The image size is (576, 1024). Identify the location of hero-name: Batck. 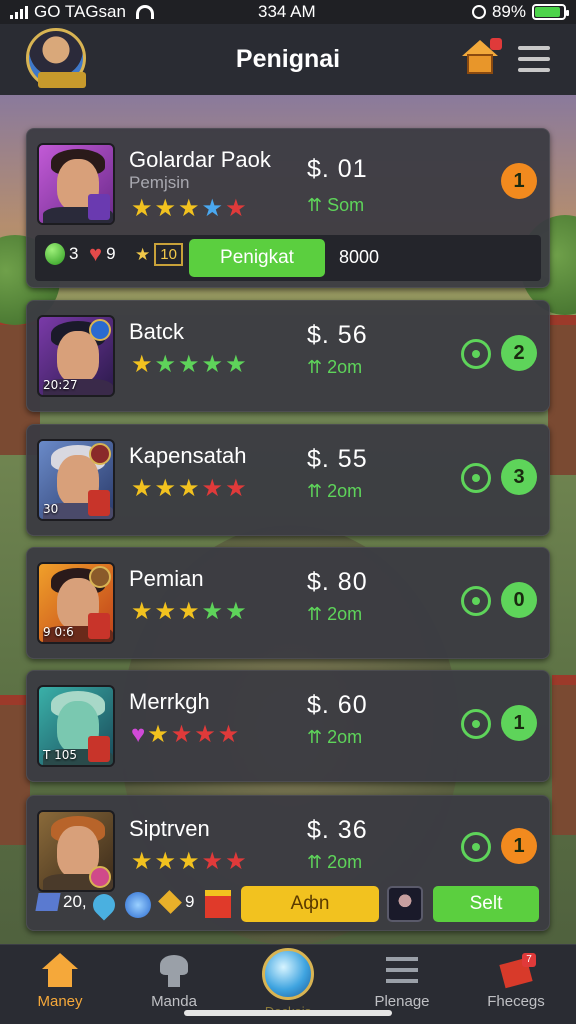
(157, 331).